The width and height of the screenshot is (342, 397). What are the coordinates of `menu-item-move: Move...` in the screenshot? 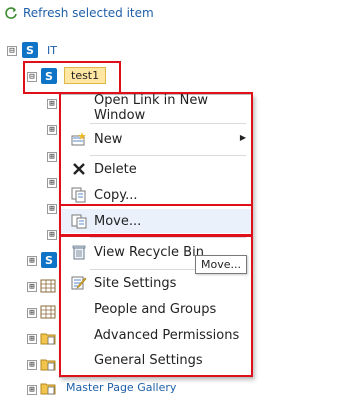 It's located at (156, 221).